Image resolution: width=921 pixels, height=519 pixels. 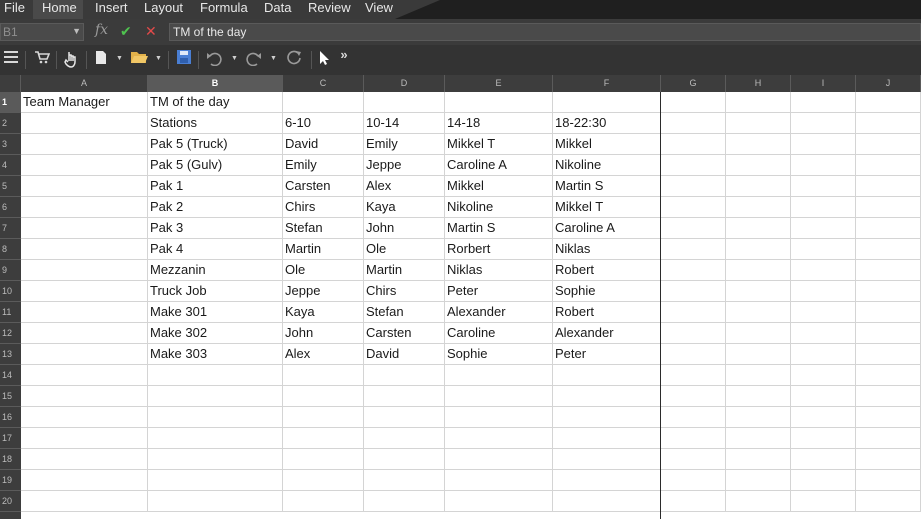 I want to click on cell-c5: Carsten, so click(x=323, y=186).